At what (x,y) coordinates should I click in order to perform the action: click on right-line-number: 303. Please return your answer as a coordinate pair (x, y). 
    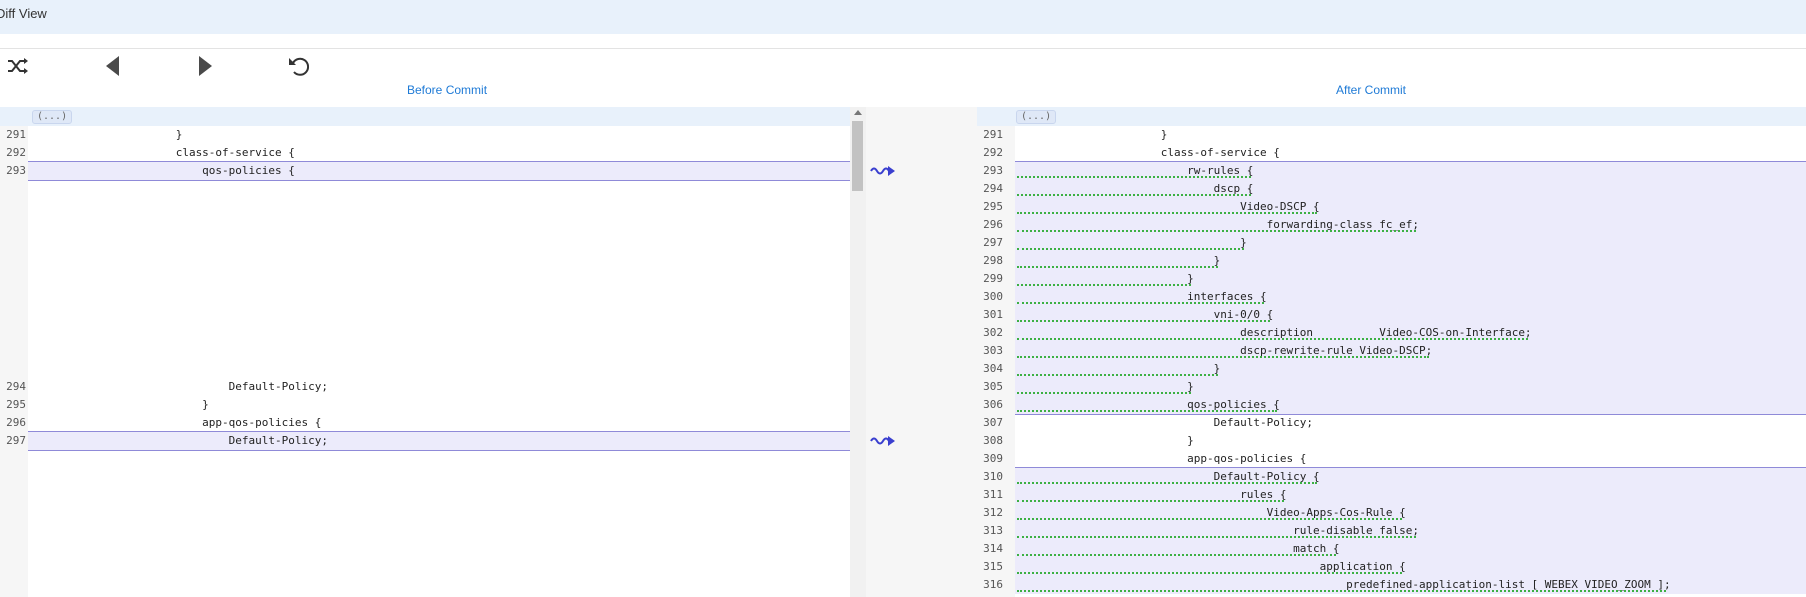
    Looking at the image, I should click on (993, 350).